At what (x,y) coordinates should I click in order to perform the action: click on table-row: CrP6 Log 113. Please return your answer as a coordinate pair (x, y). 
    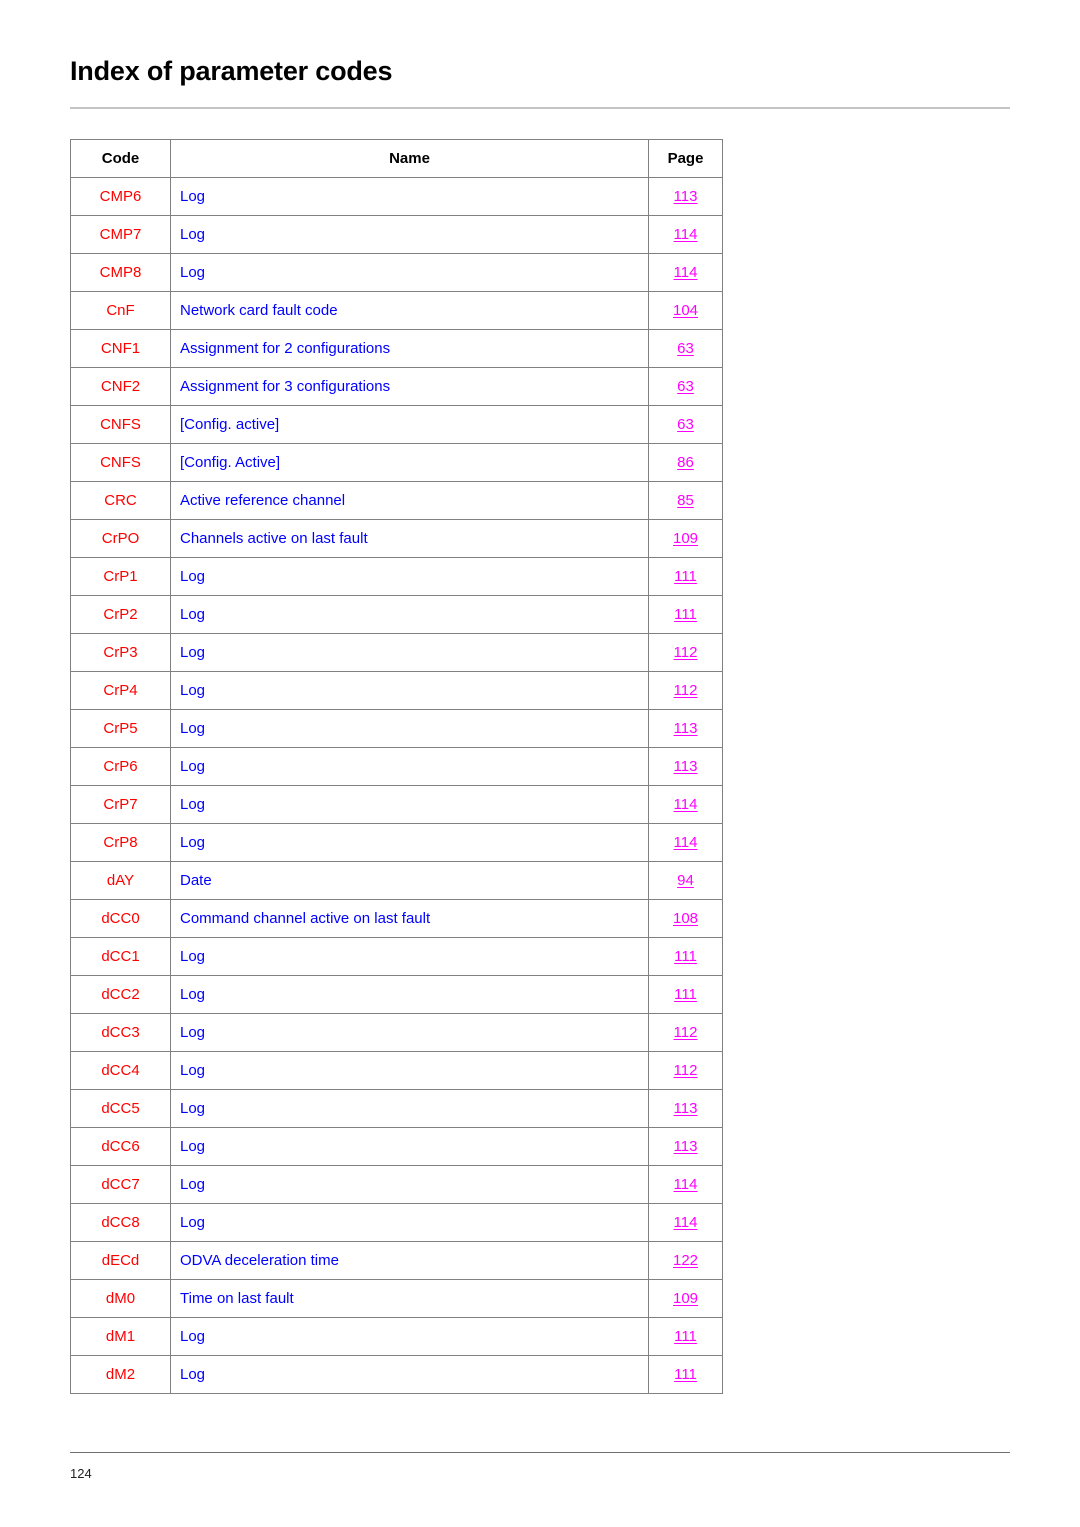
    Looking at the image, I should click on (396, 766).